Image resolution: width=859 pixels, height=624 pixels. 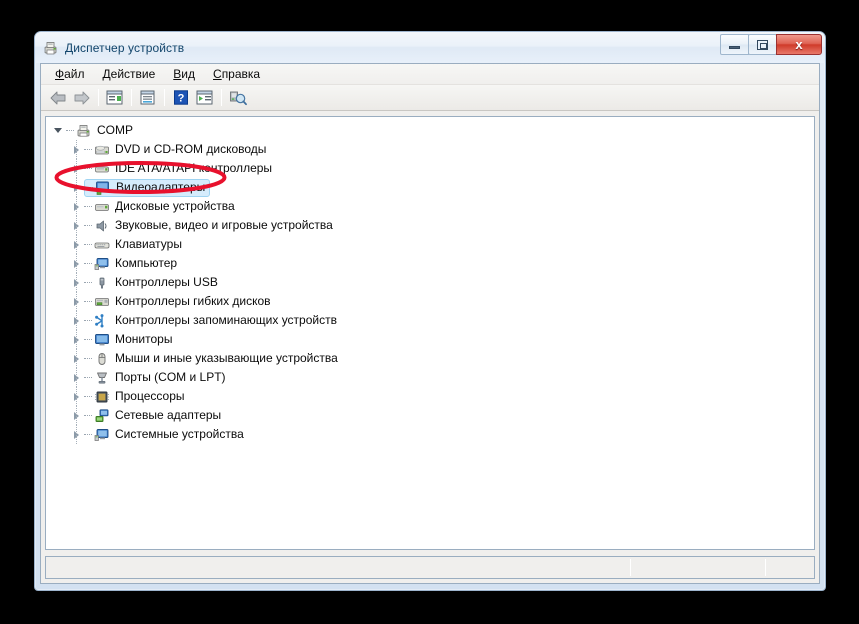 What do you see at coordinates (430, 244) in the screenshot?
I see `tree-item: Клавиатуры` at bounding box center [430, 244].